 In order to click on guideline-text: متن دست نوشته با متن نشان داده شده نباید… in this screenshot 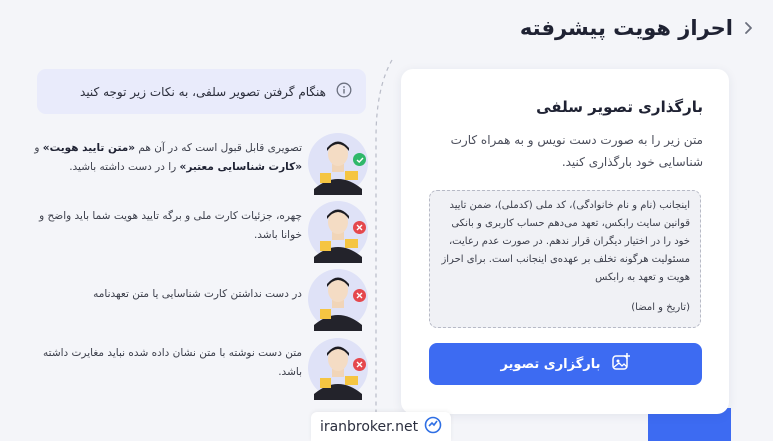, I will do `click(172, 362)`.